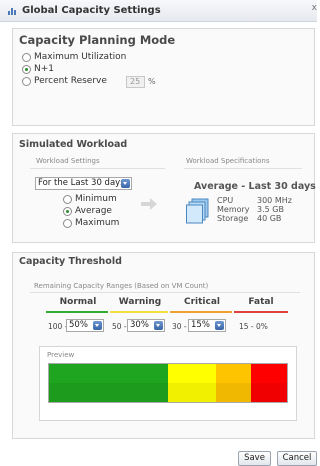  I want to click on level-fatal-bar, so click(261, 312).